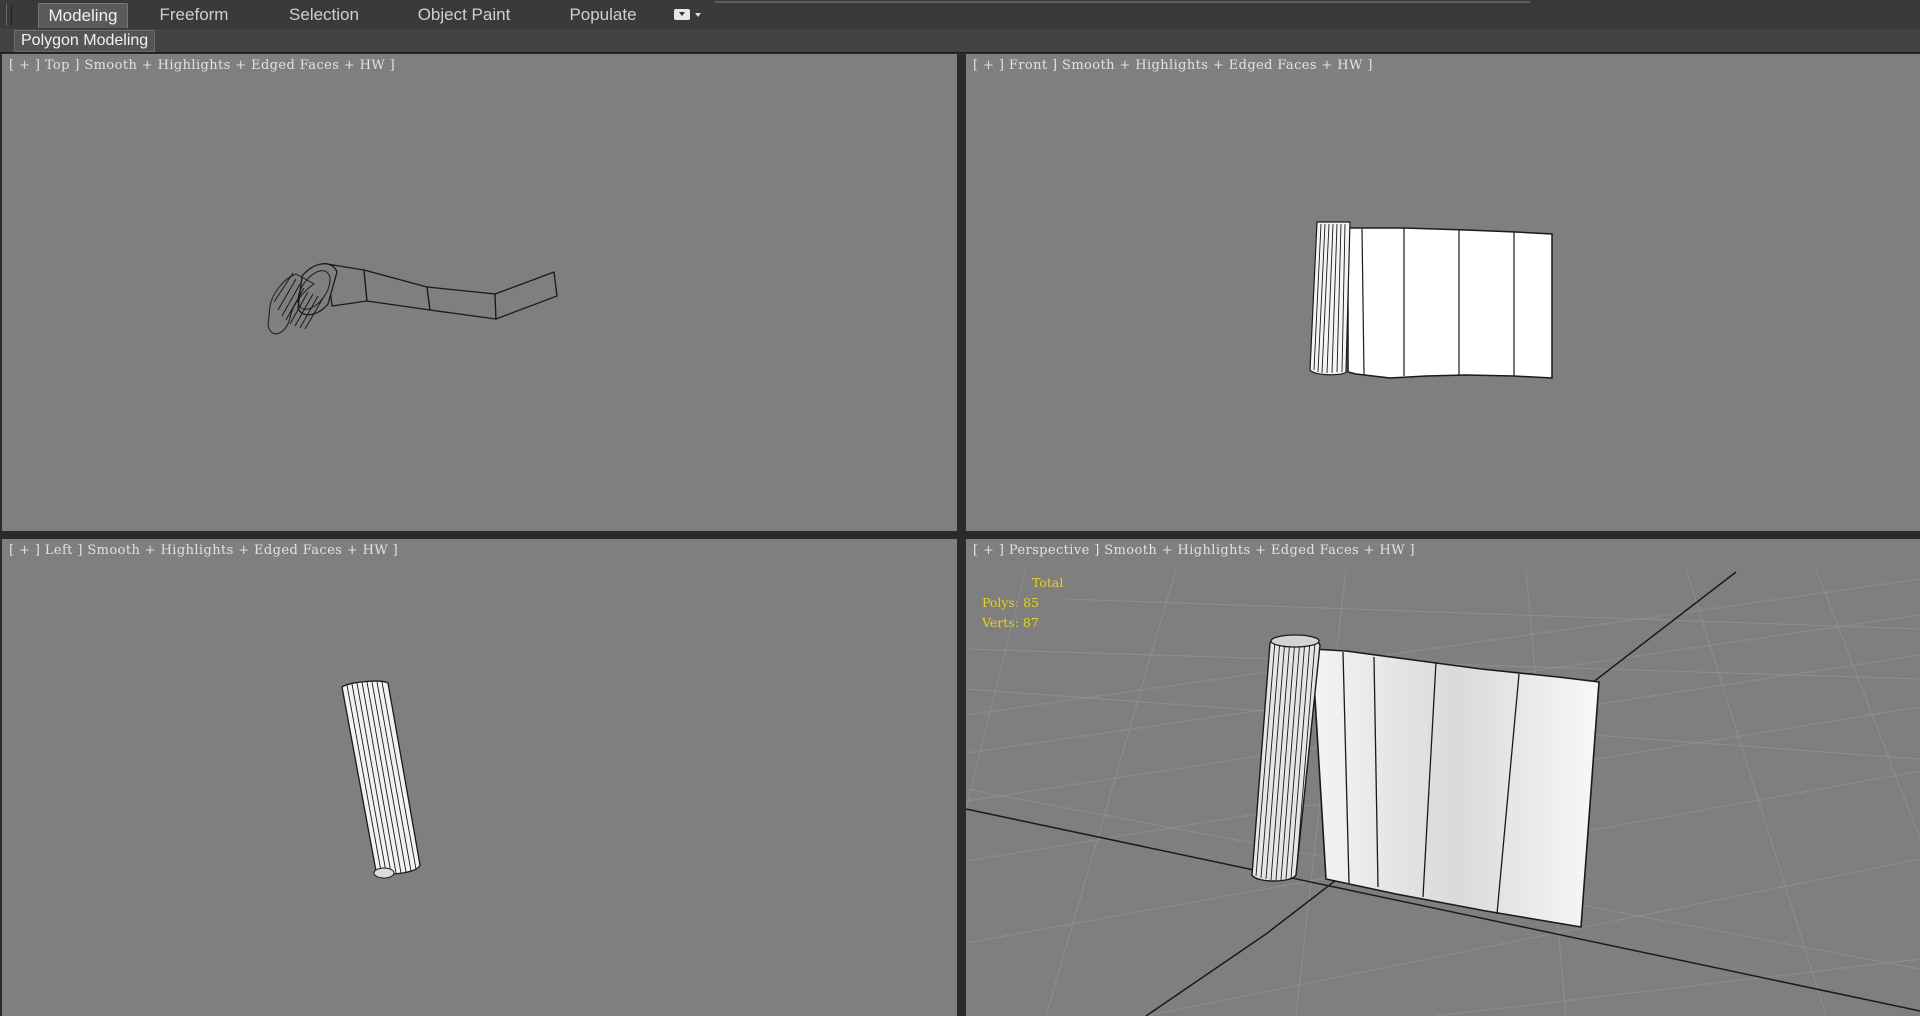  Describe the element at coordinates (381, 779) in the screenshot. I see `left-view-object` at that location.